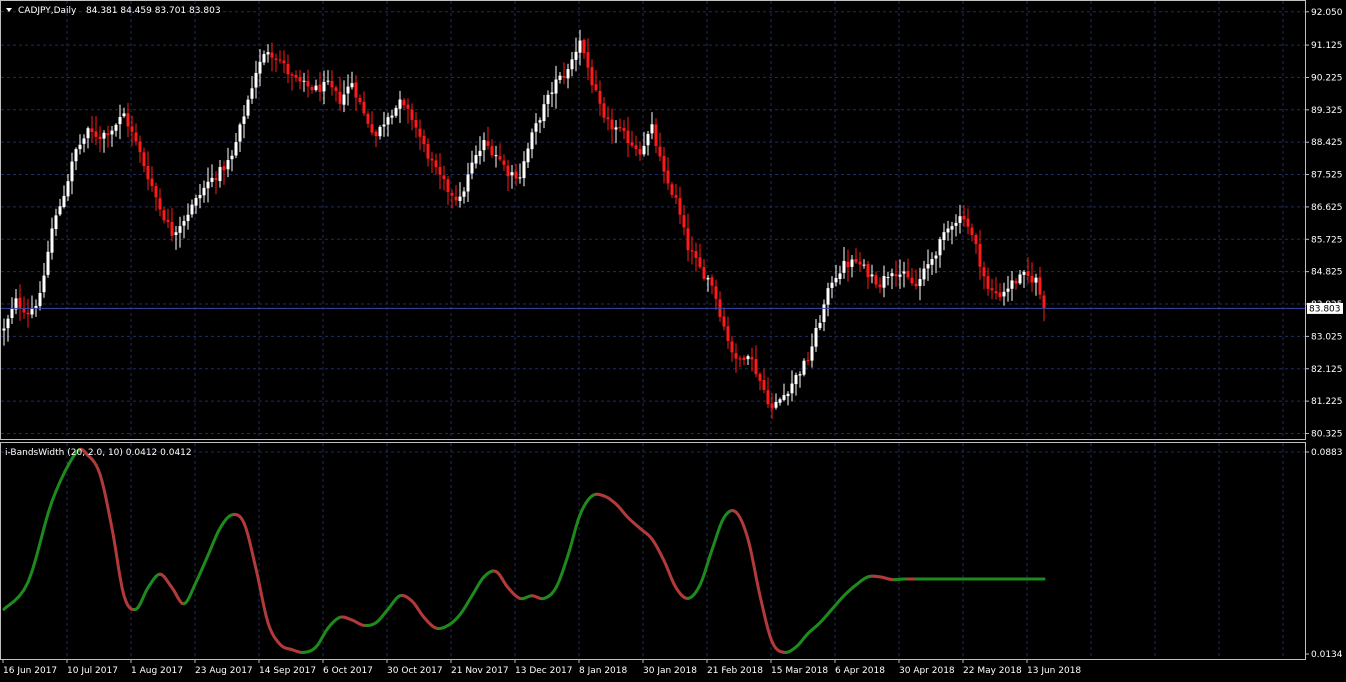  Describe the element at coordinates (1327, 143) in the screenshot. I see `price-tick-label: 88.425` at that location.